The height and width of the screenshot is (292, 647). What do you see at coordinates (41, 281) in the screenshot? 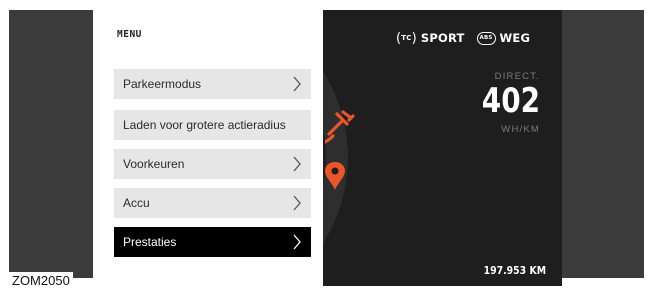
I see `figure-code: ZOM2050` at bounding box center [41, 281].